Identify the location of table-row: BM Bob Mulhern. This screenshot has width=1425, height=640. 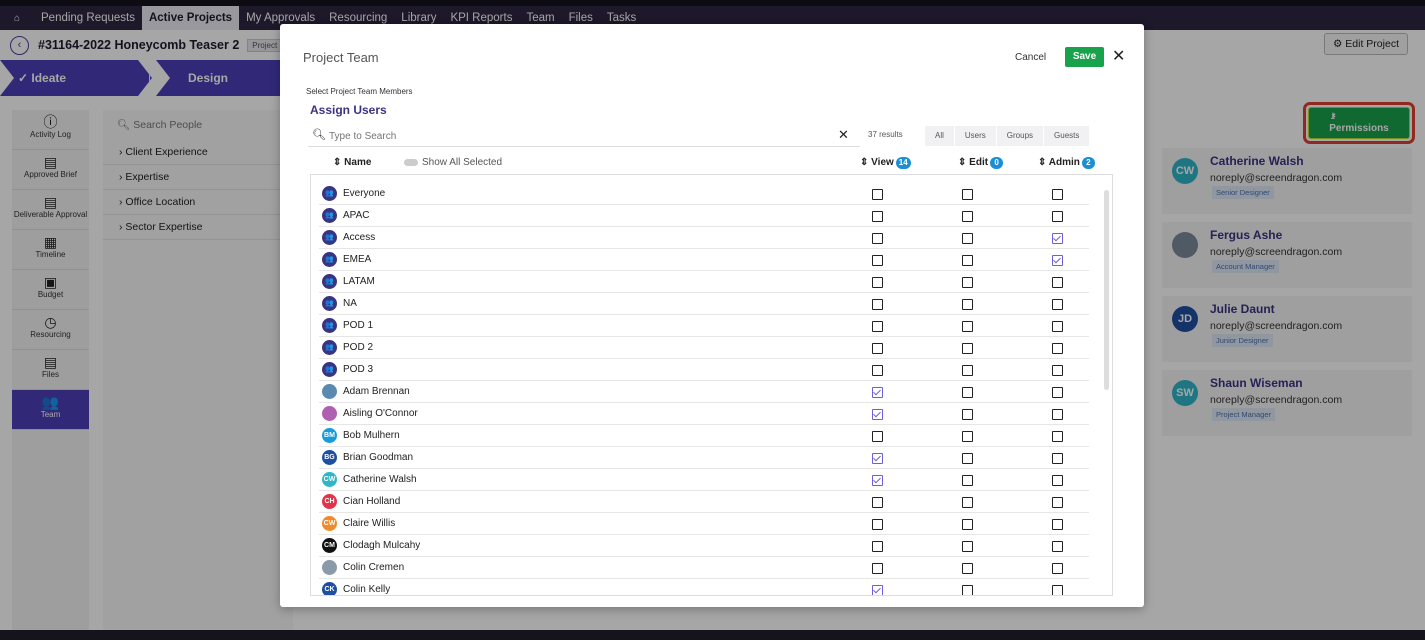
(704, 436).